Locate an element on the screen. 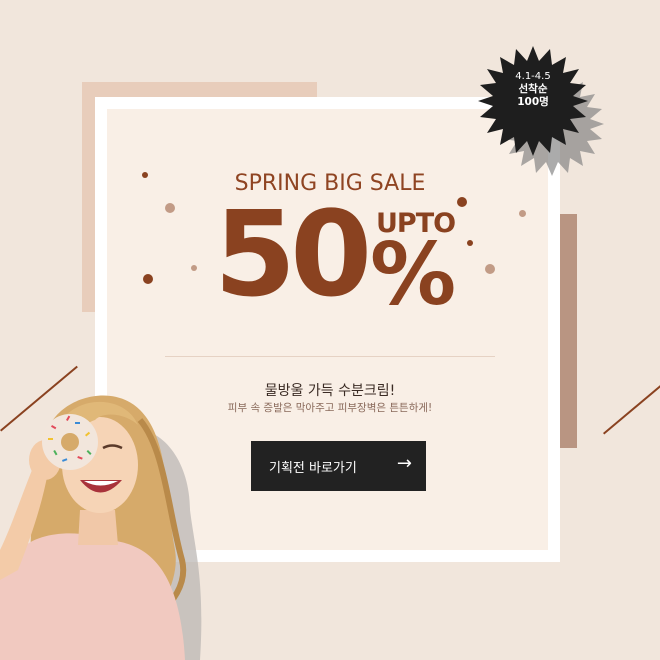 The width and height of the screenshot is (660, 660). badge-line2: 선착순 is located at coordinates (533, 89).